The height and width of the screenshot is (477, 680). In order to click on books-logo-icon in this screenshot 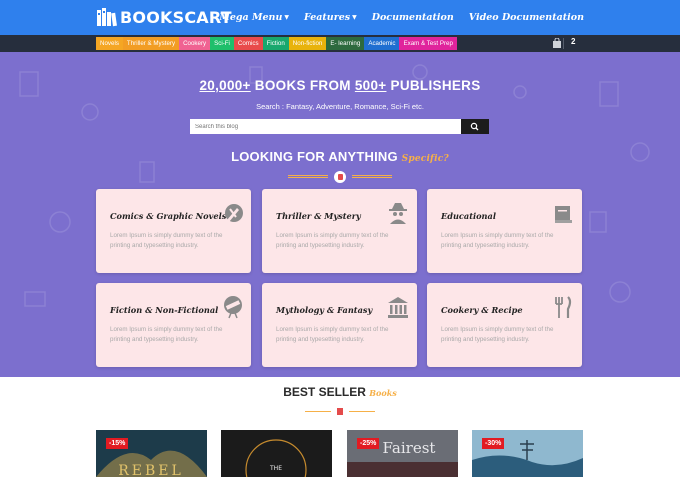, I will do `click(107, 17)`.